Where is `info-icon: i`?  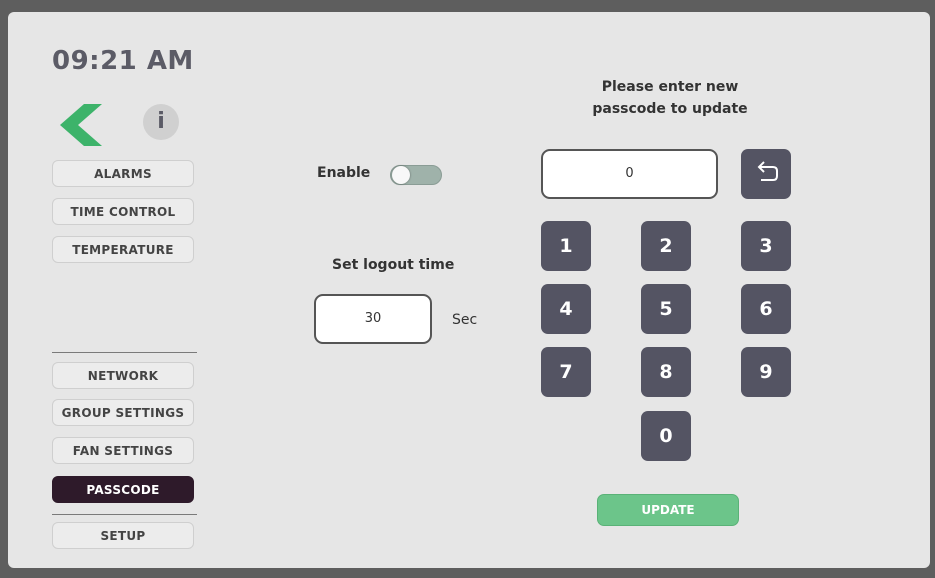
info-icon: i is located at coordinates (161, 121).